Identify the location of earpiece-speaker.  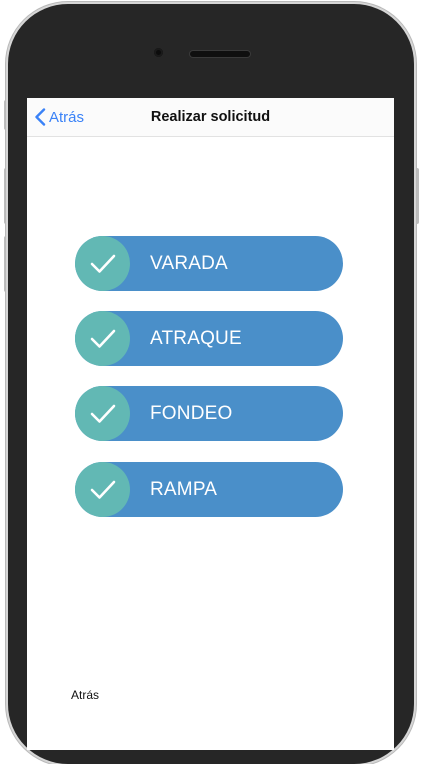
(220, 54).